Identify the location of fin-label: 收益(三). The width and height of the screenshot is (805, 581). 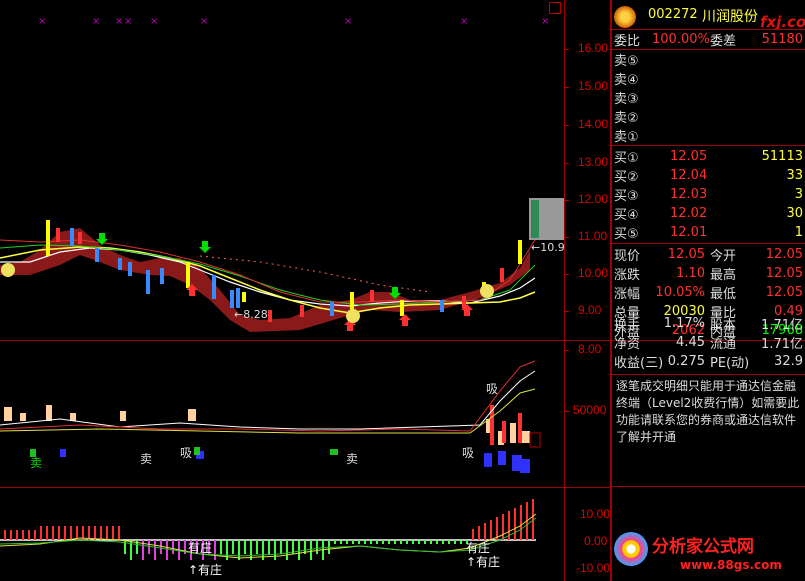
(639, 363).